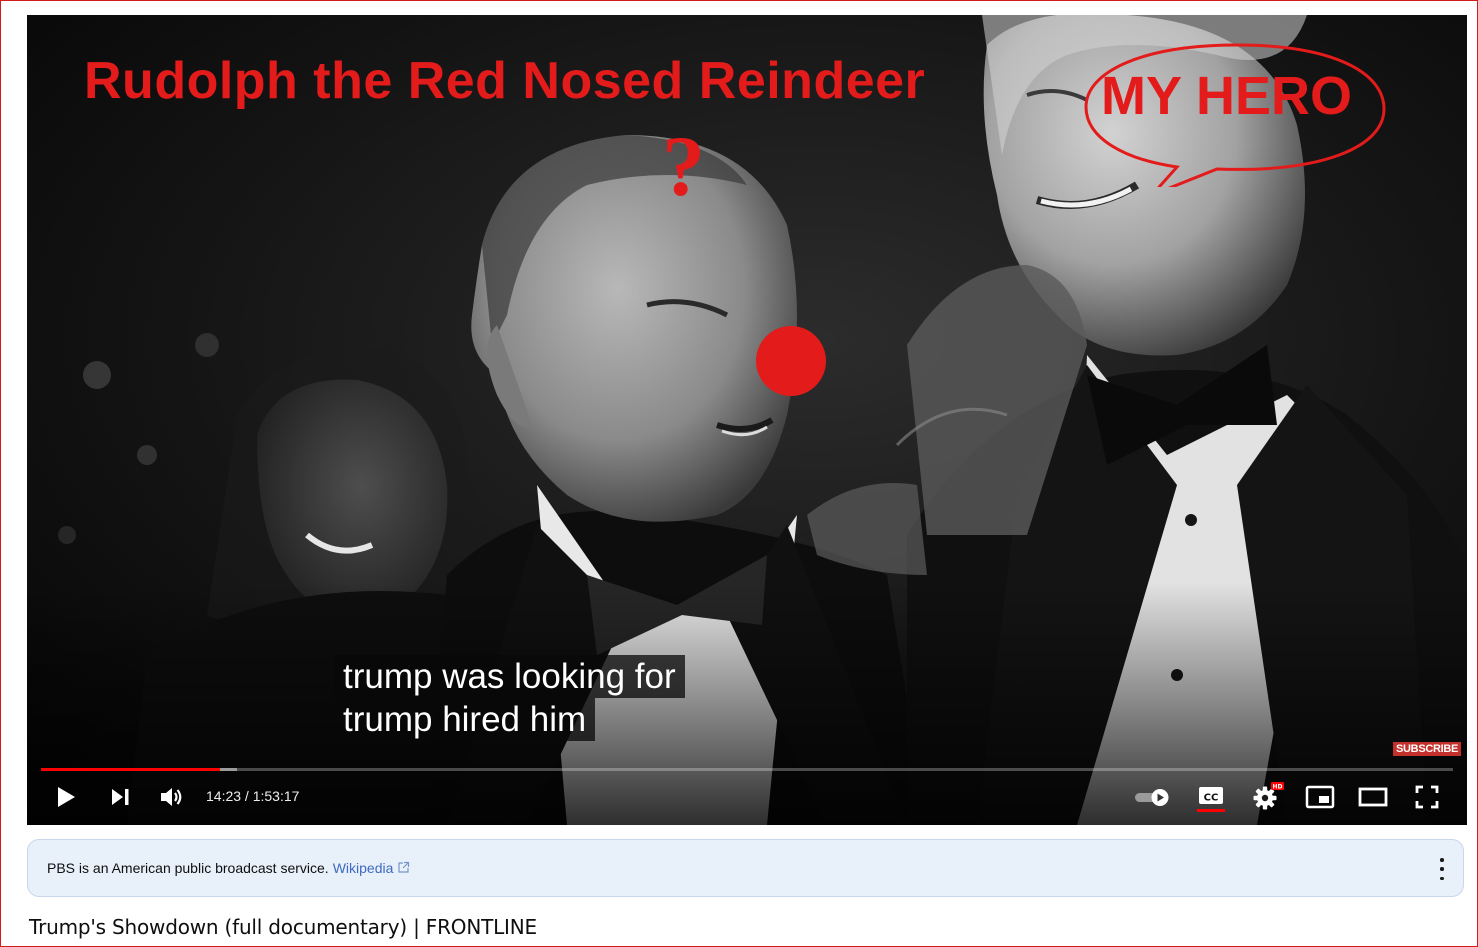 Image resolution: width=1478 pixels, height=947 pixels. I want to click on subscribe-watermark: SUBSCRIBE, so click(1427, 749).